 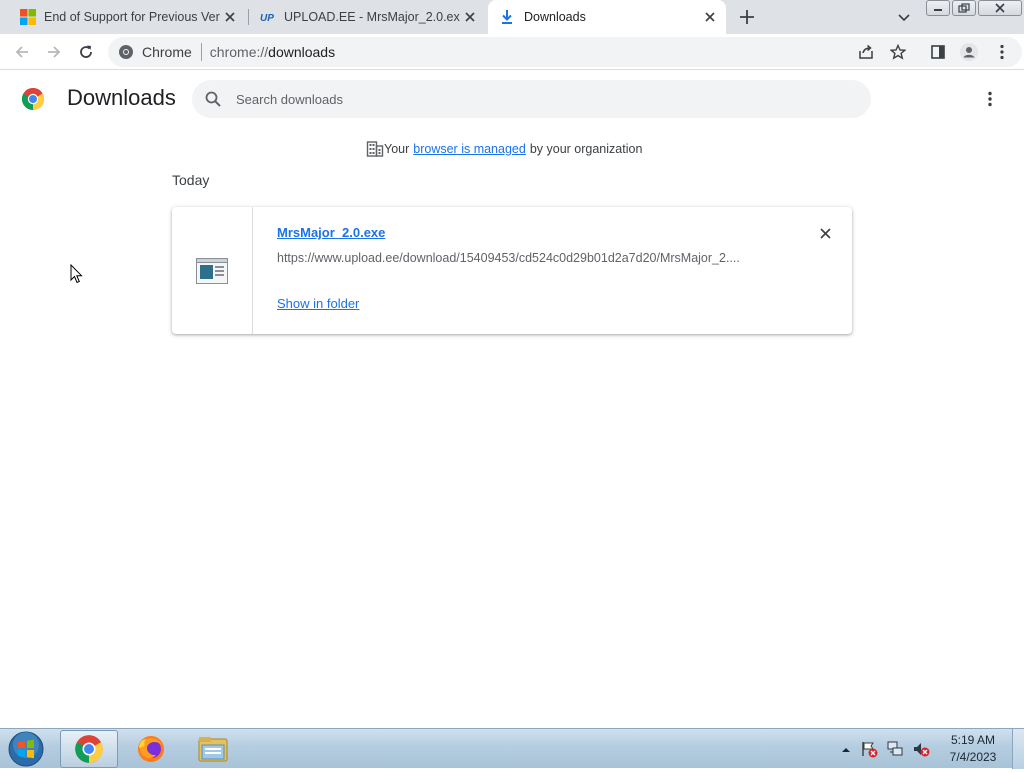 I want to click on url-text: chrome://downloads, so click(x=272, y=52).